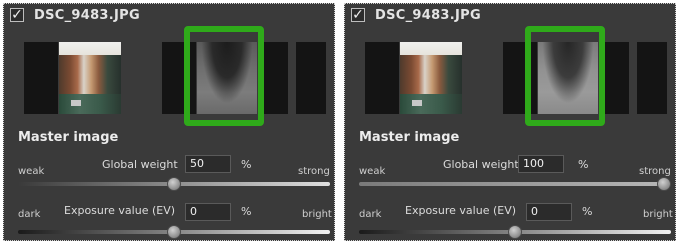  What do you see at coordinates (541, 164) in the screenshot?
I see `global-weight-input: 100` at bounding box center [541, 164].